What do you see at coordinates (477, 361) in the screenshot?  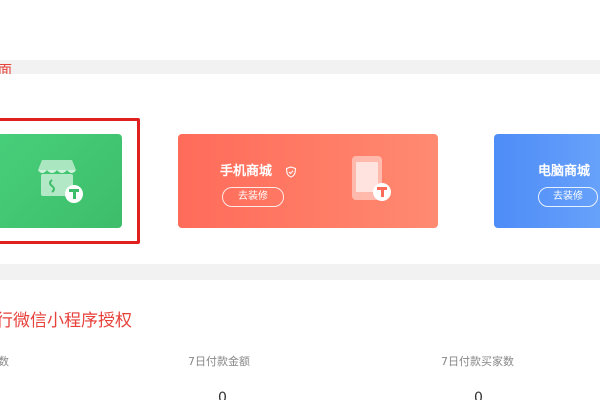 I see `stat-label: 7日付款买家数` at bounding box center [477, 361].